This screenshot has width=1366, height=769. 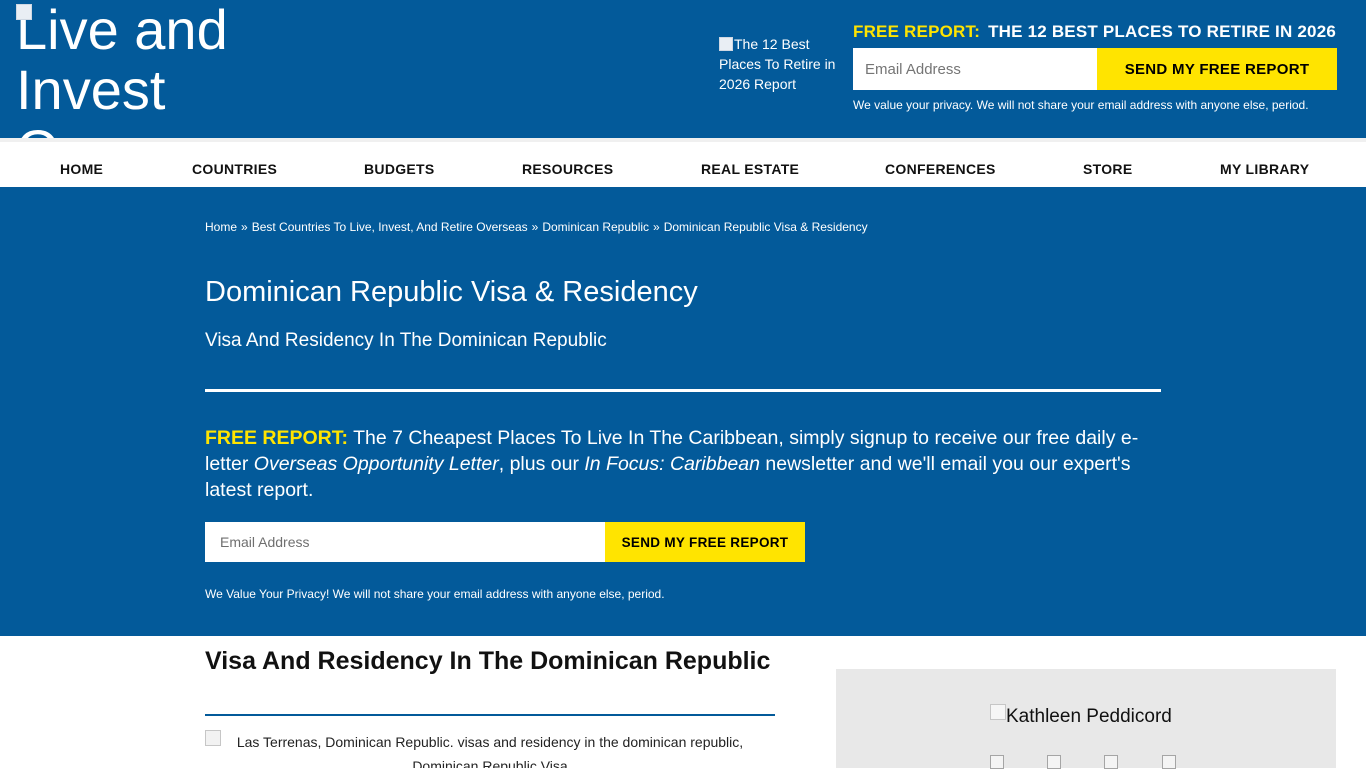 What do you see at coordinates (136, 69) in the screenshot?
I see `logo-alt-text: Live and Invest Overseas` at bounding box center [136, 69].